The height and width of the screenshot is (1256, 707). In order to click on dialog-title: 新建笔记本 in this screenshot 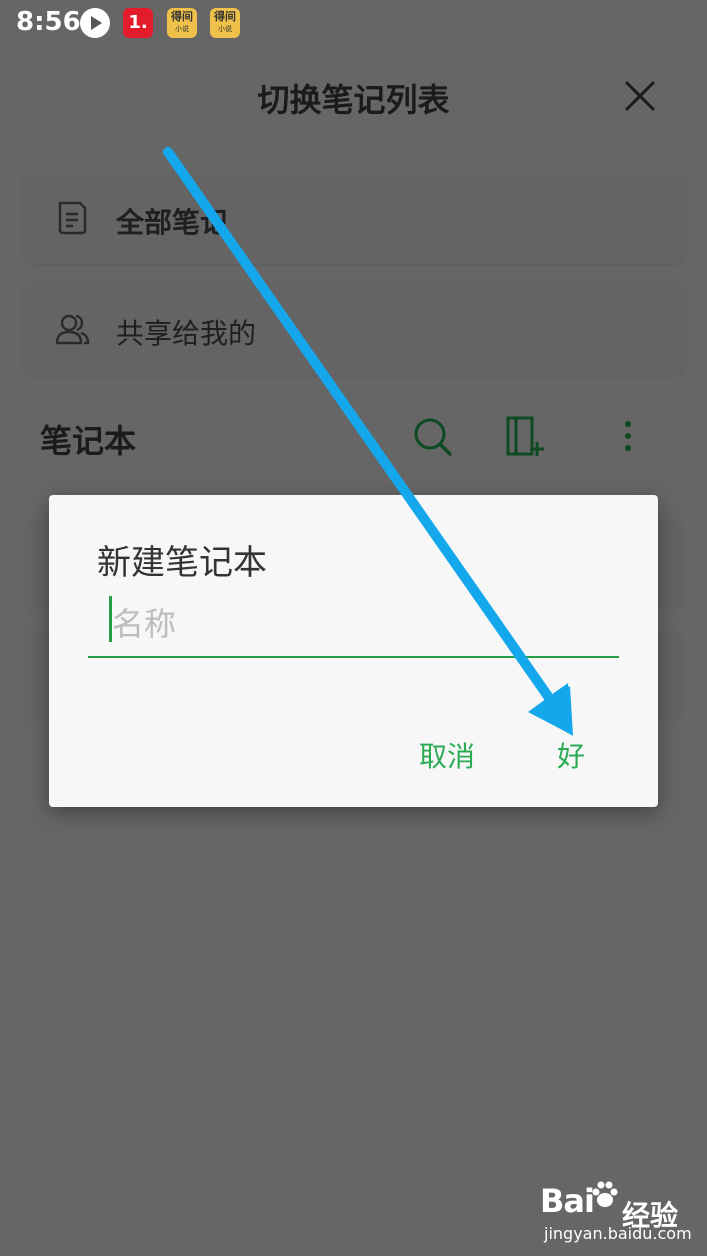, I will do `click(182, 563)`.